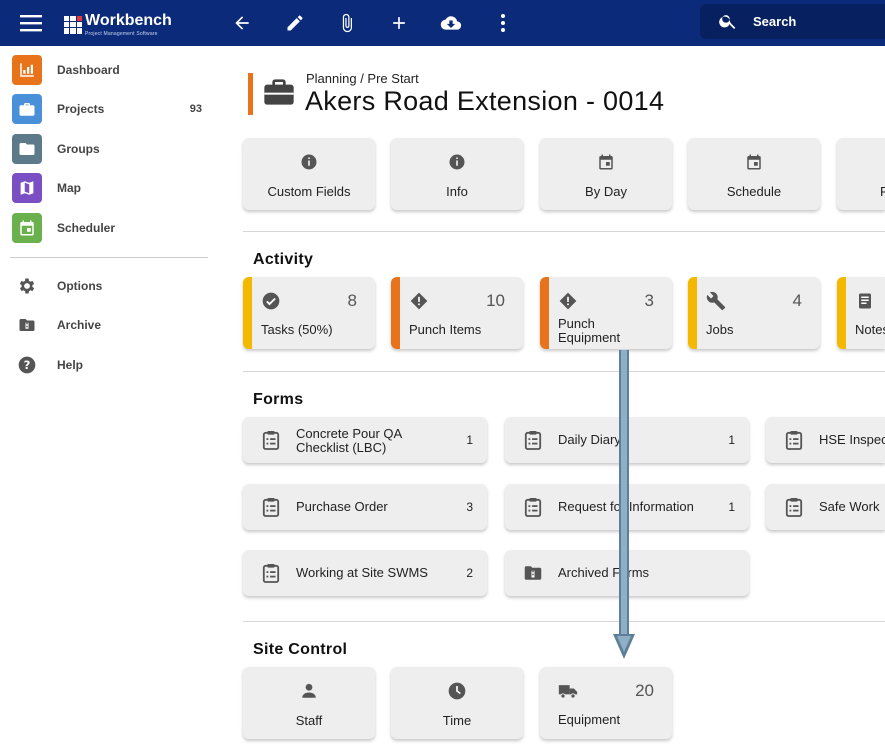 This screenshot has height=753, width=885. I want to click on jobs-card: 4 Jobs, so click(754, 313).